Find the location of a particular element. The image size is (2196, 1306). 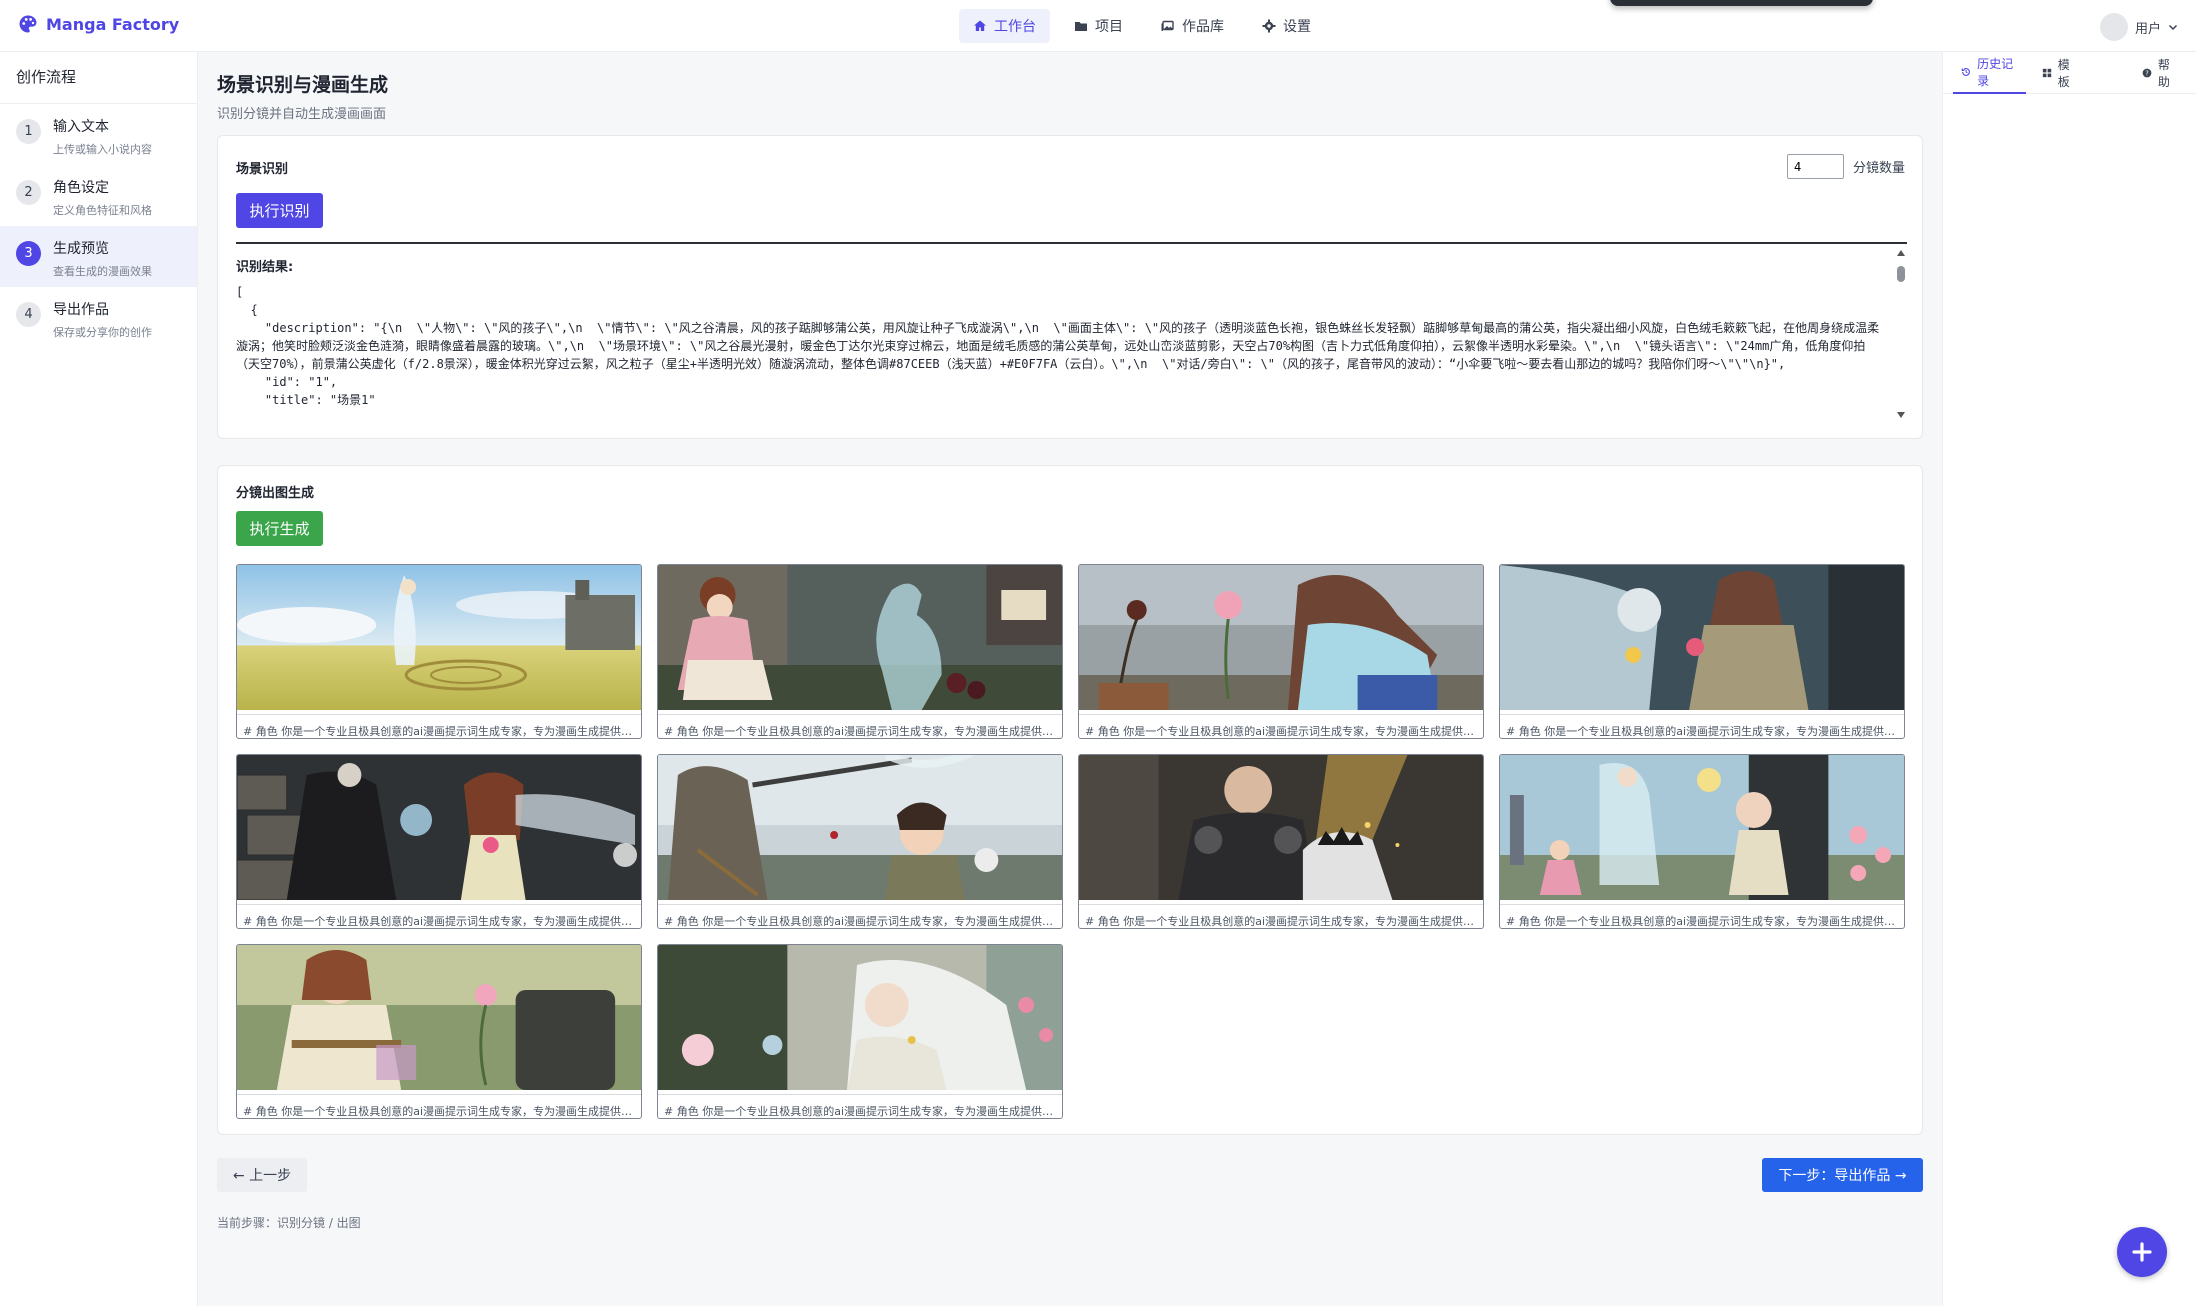

run-generation-button: 执行生成 is located at coordinates (279, 528).